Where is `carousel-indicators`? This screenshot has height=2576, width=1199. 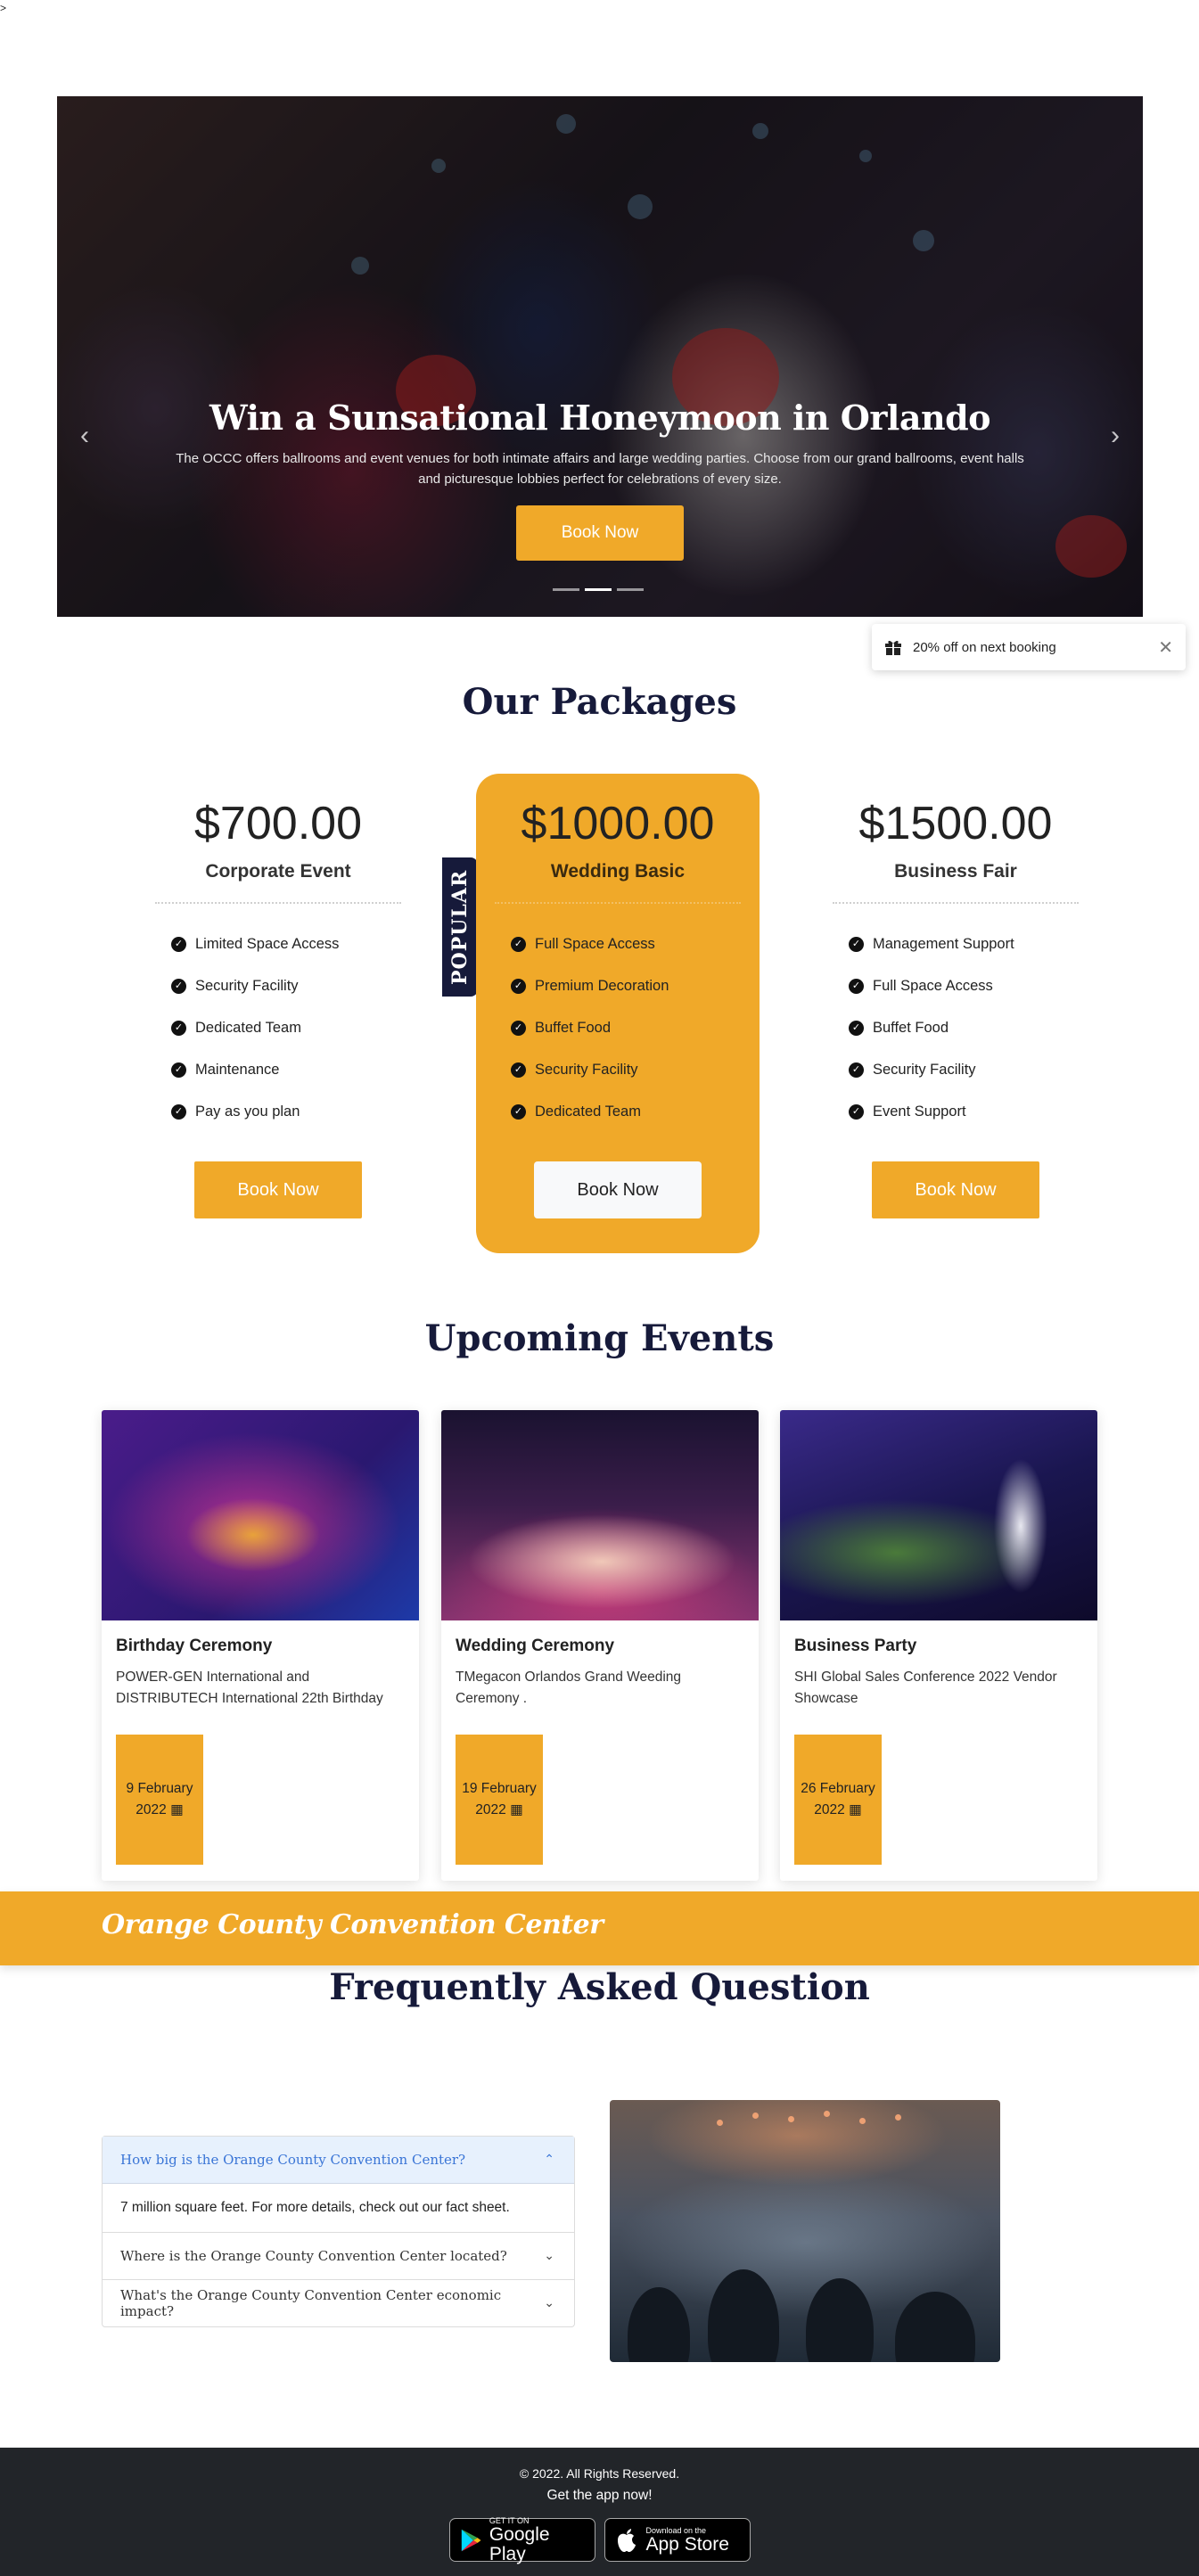 carousel-indicators is located at coordinates (598, 590).